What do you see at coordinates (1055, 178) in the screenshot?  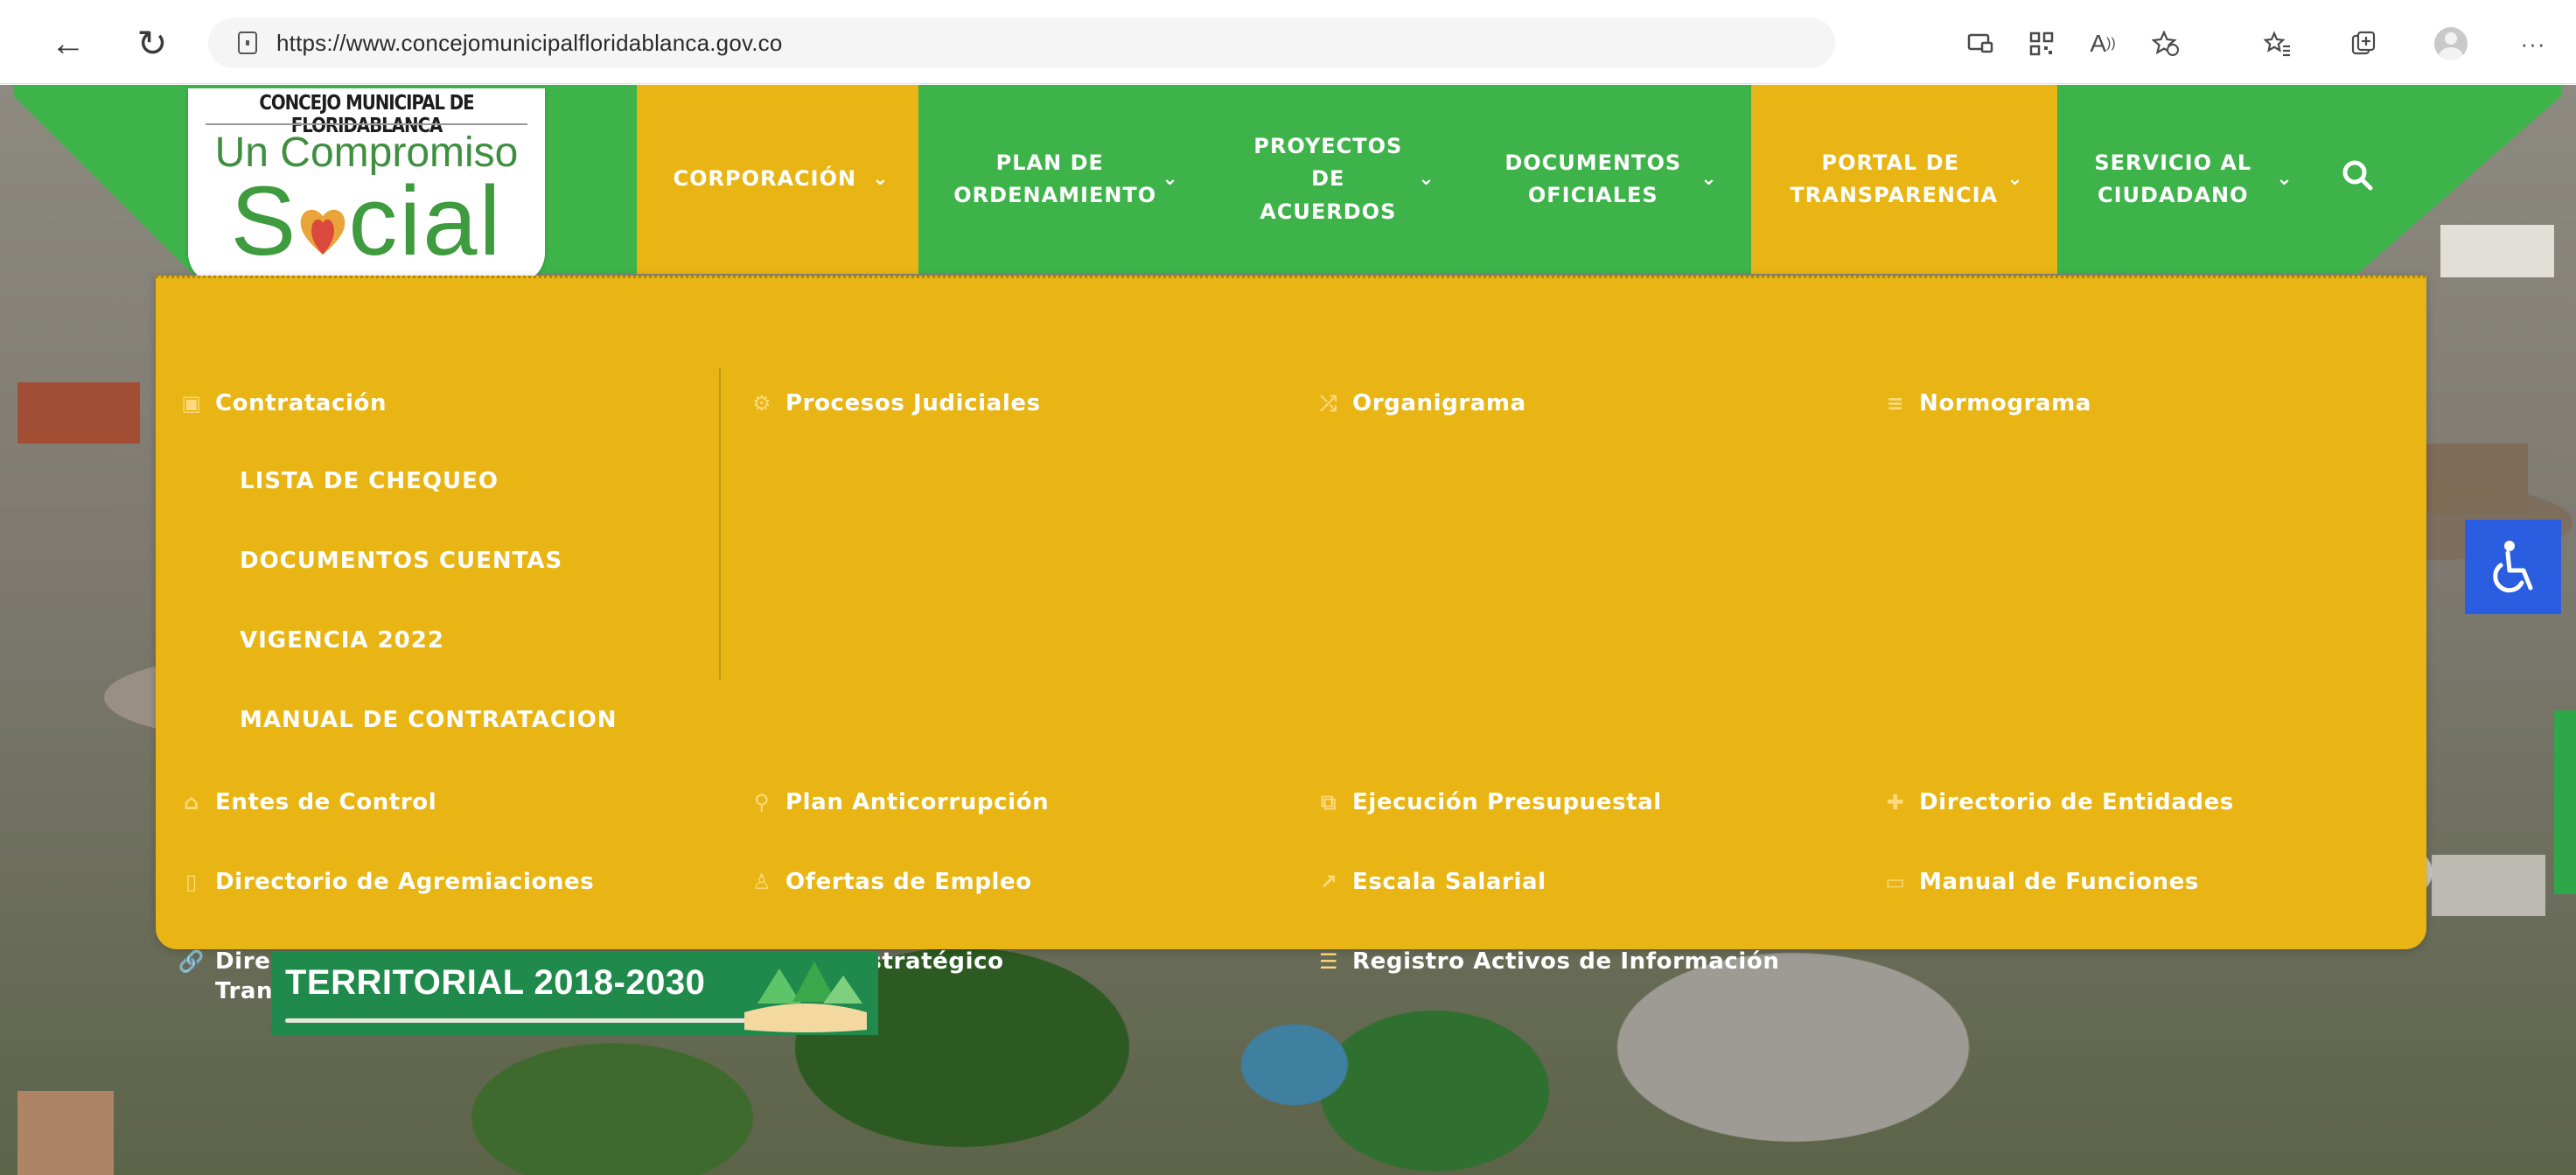 I see `nav-label: PLAN DE ORDENAMIENTO` at bounding box center [1055, 178].